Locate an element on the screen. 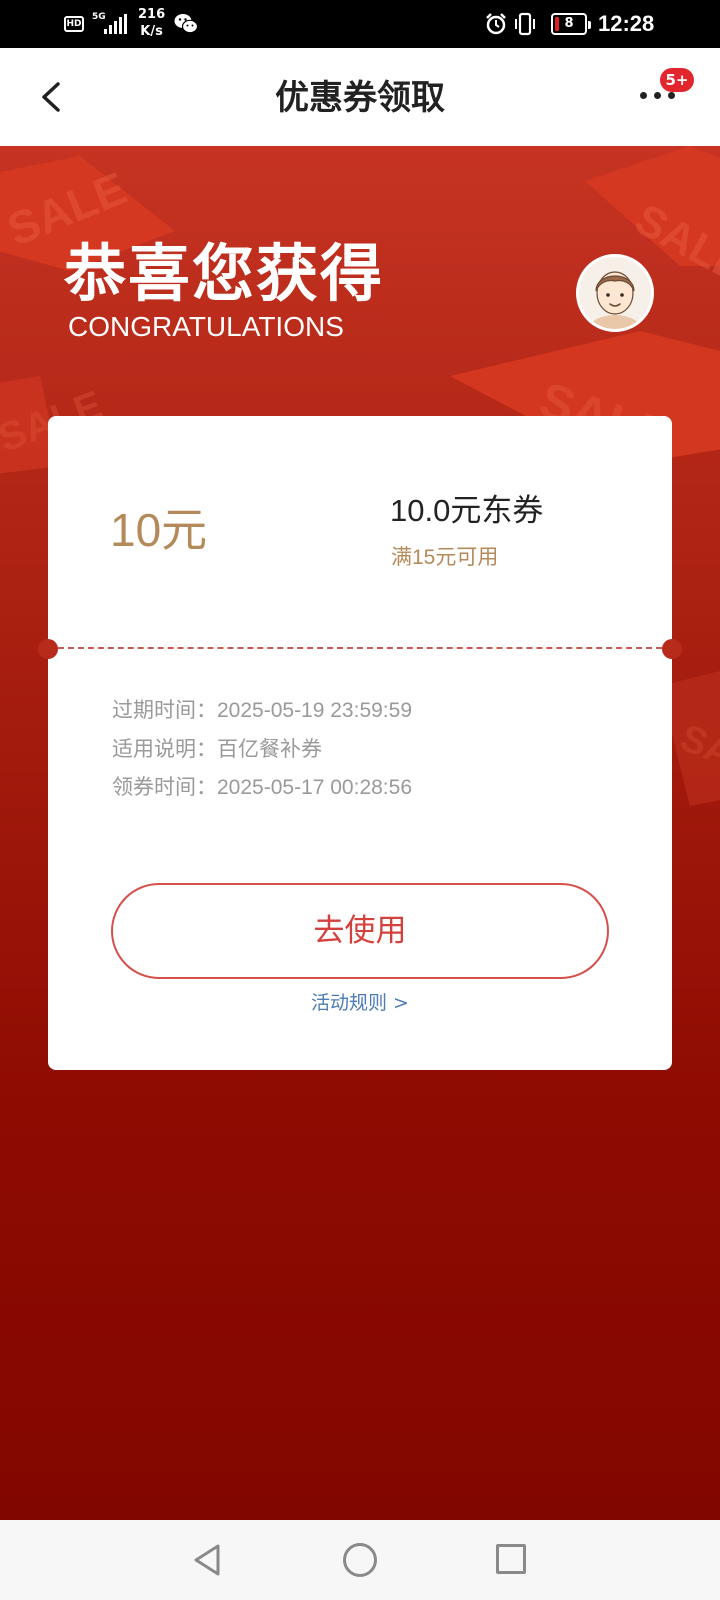 The width and height of the screenshot is (720, 1600). avatar is located at coordinates (615, 293).